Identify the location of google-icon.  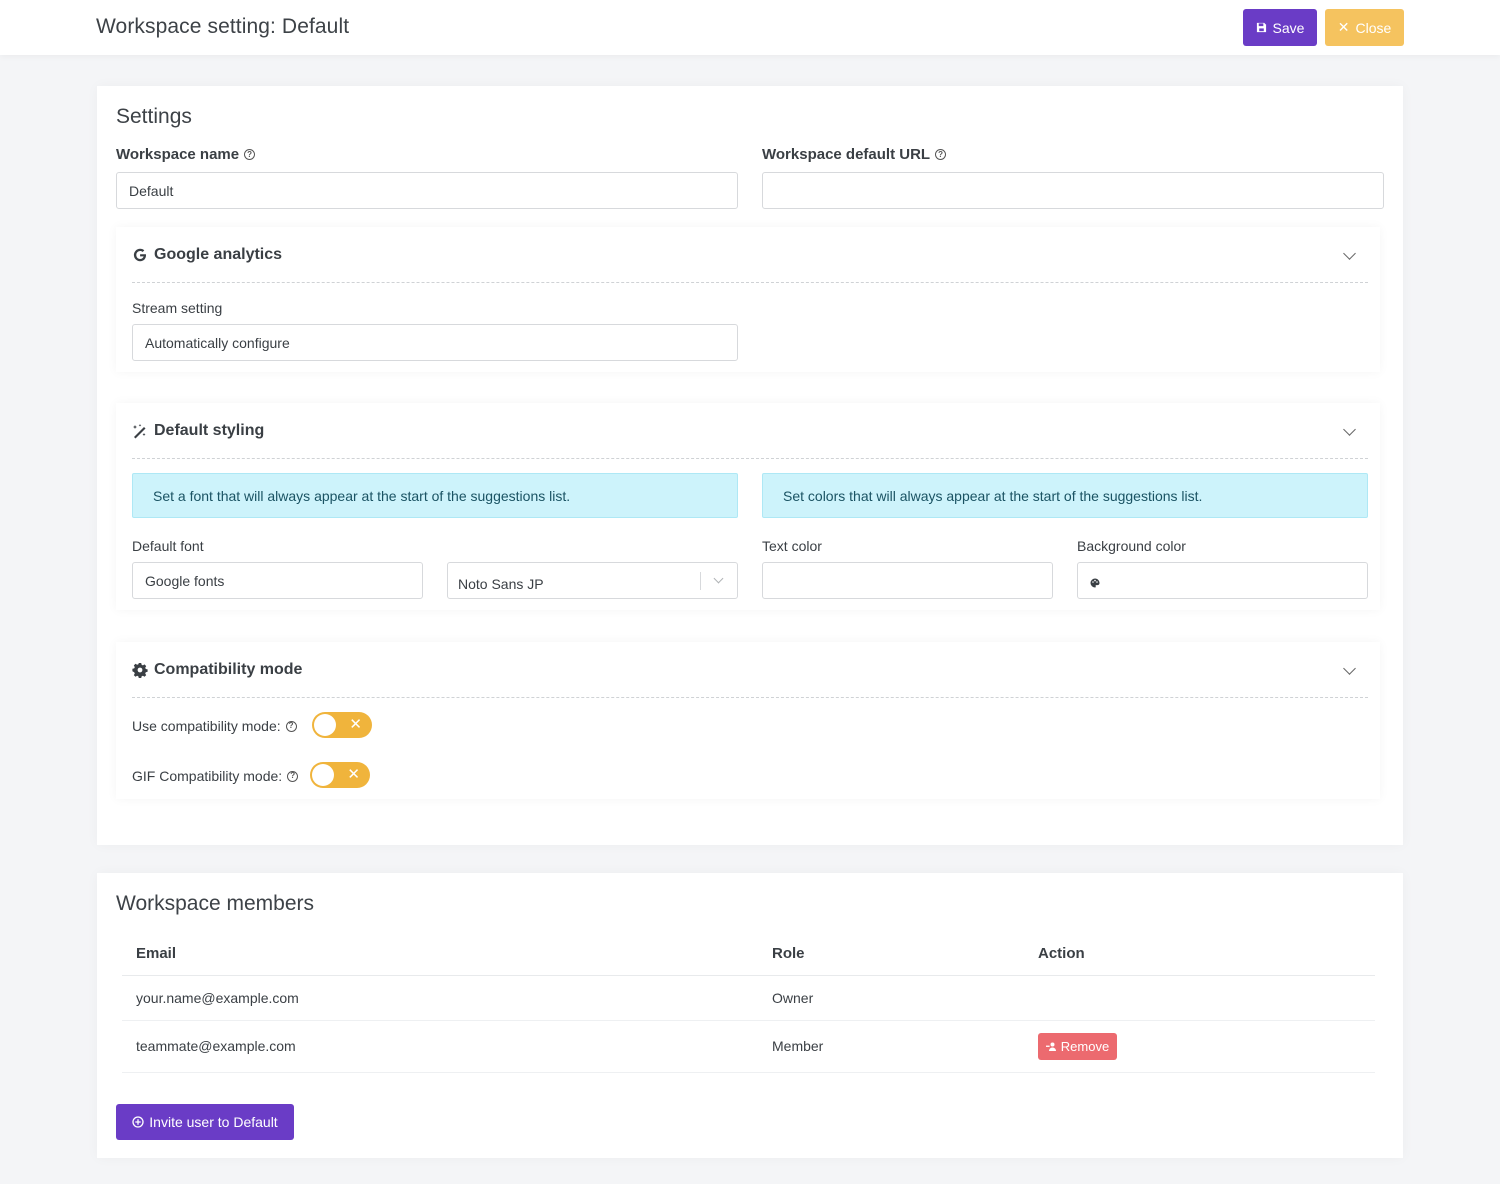
(139, 254).